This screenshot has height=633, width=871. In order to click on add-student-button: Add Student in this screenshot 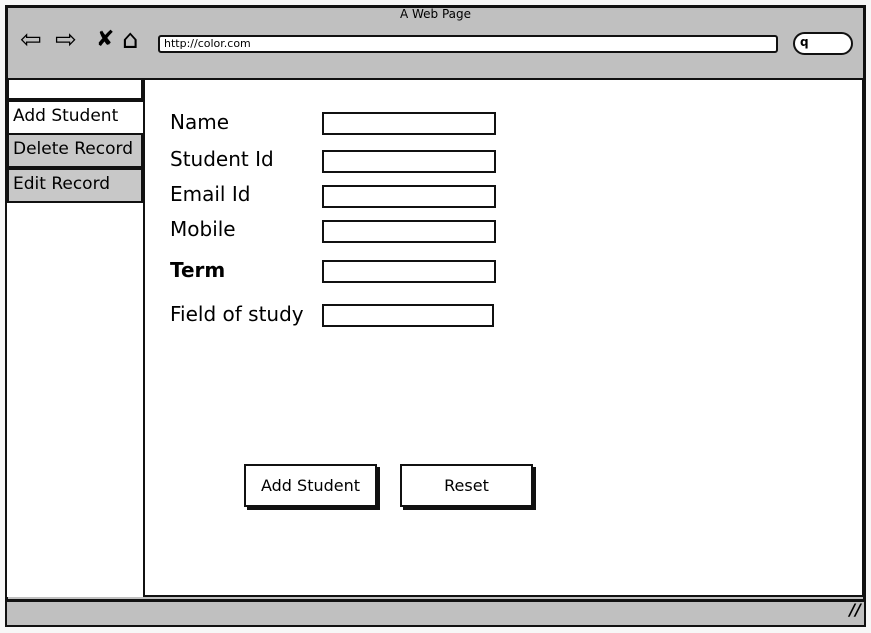, I will do `click(310, 485)`.